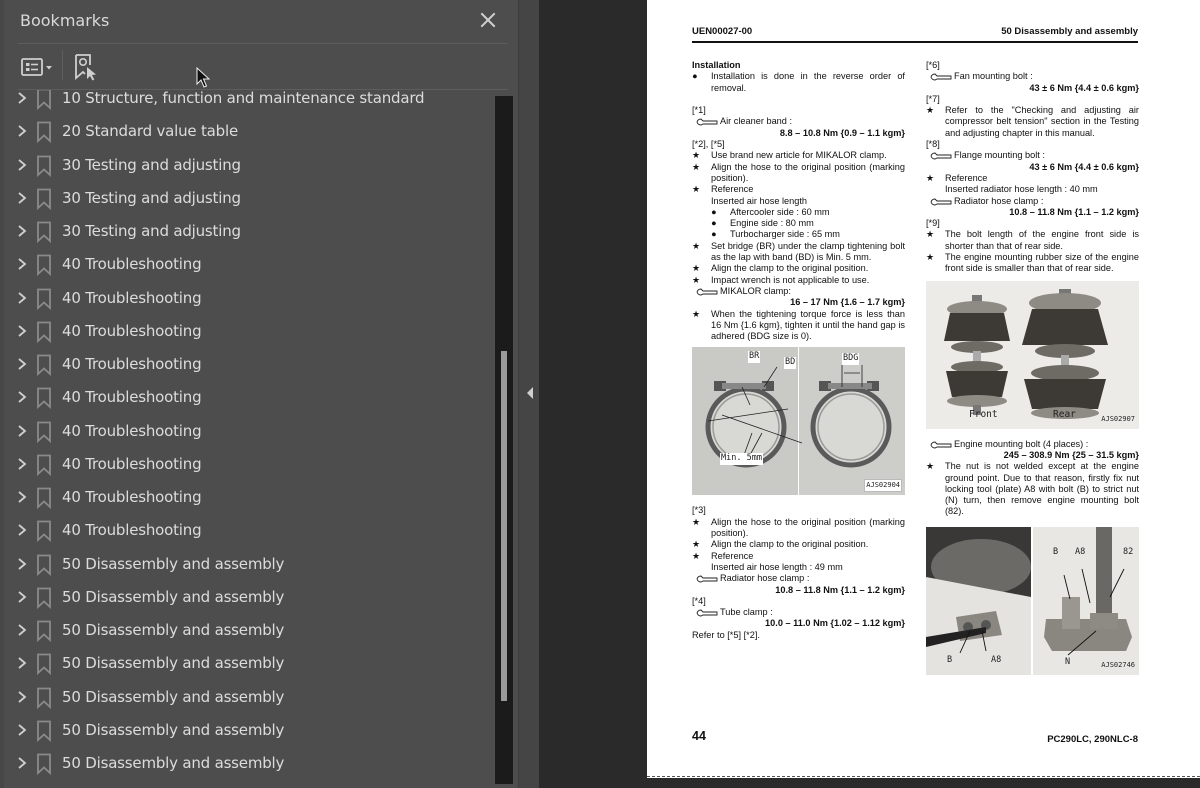 This screenshot has width=1200, height=788. I want to click on bookmarks-toolbar, so click(263, 67).